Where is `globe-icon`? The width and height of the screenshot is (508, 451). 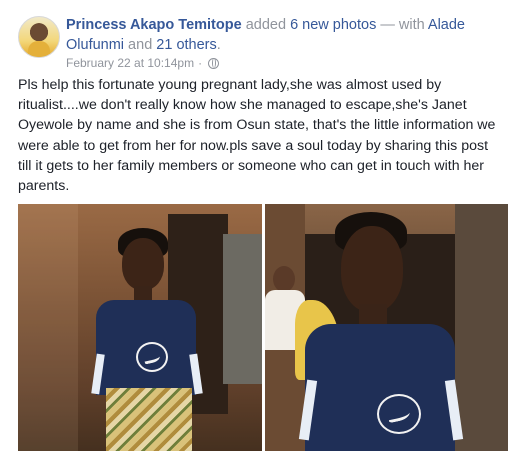
globe-icon is located at coordinates (214, 63).